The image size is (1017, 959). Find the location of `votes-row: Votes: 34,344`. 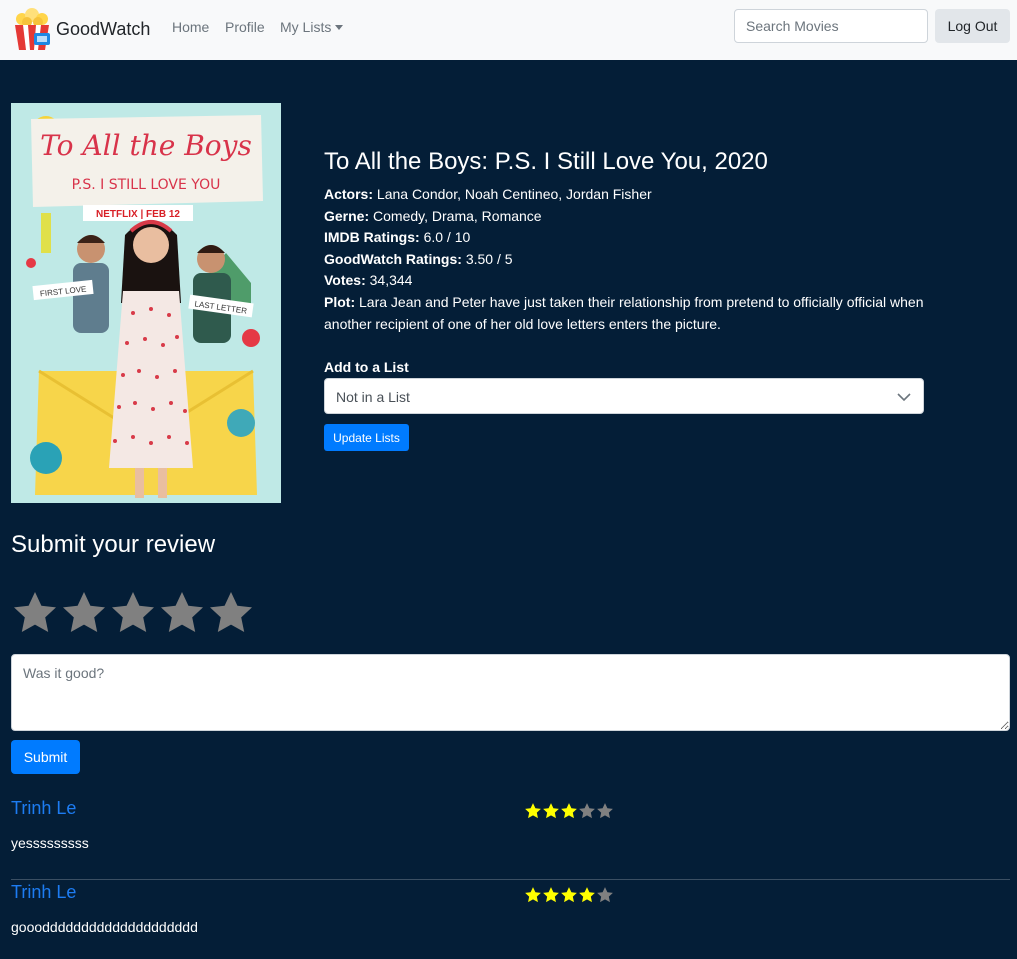

votes-row: Votes: 34,344 is located at coordinates (624, 281).